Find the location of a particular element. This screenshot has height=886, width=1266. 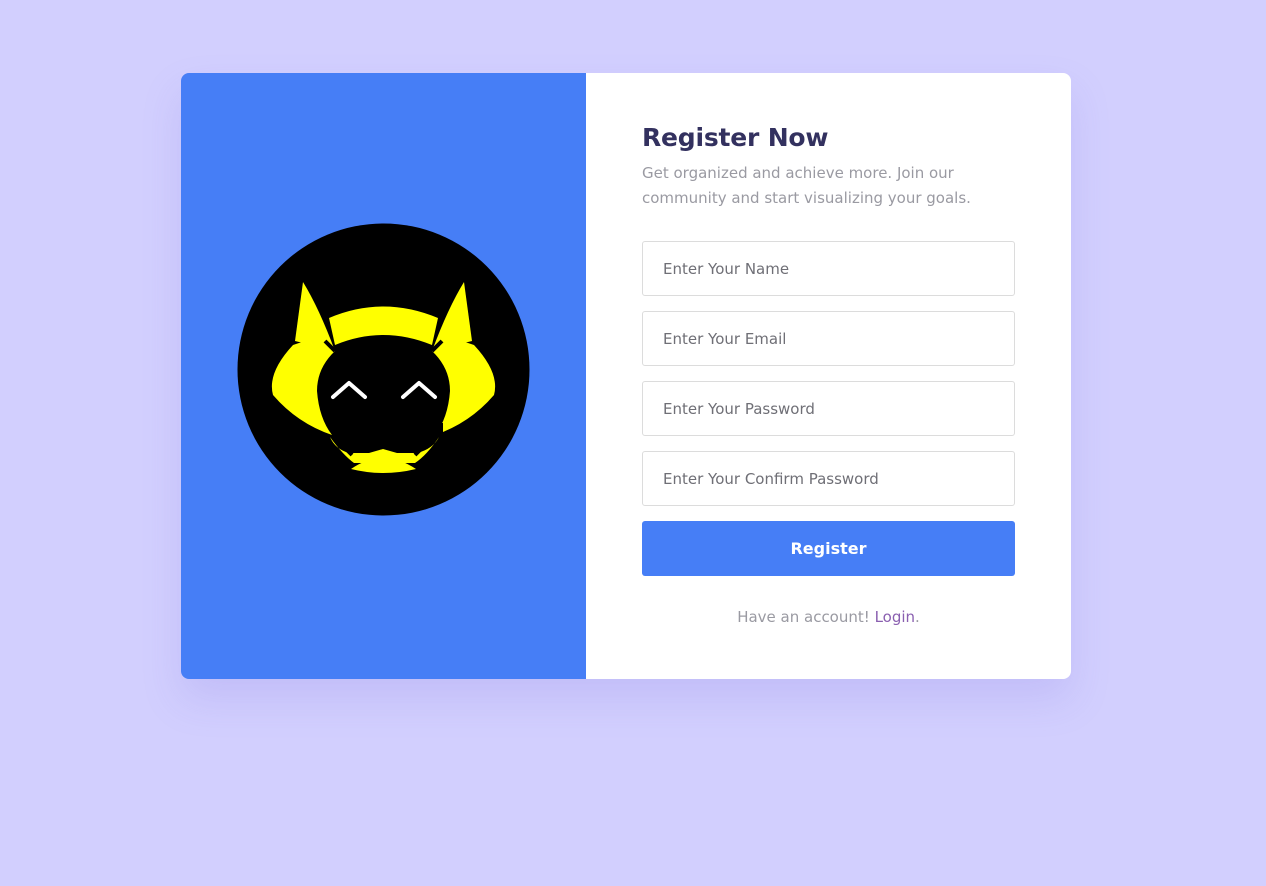

cat-face-logo-icon is located at coordinates (383, 369).